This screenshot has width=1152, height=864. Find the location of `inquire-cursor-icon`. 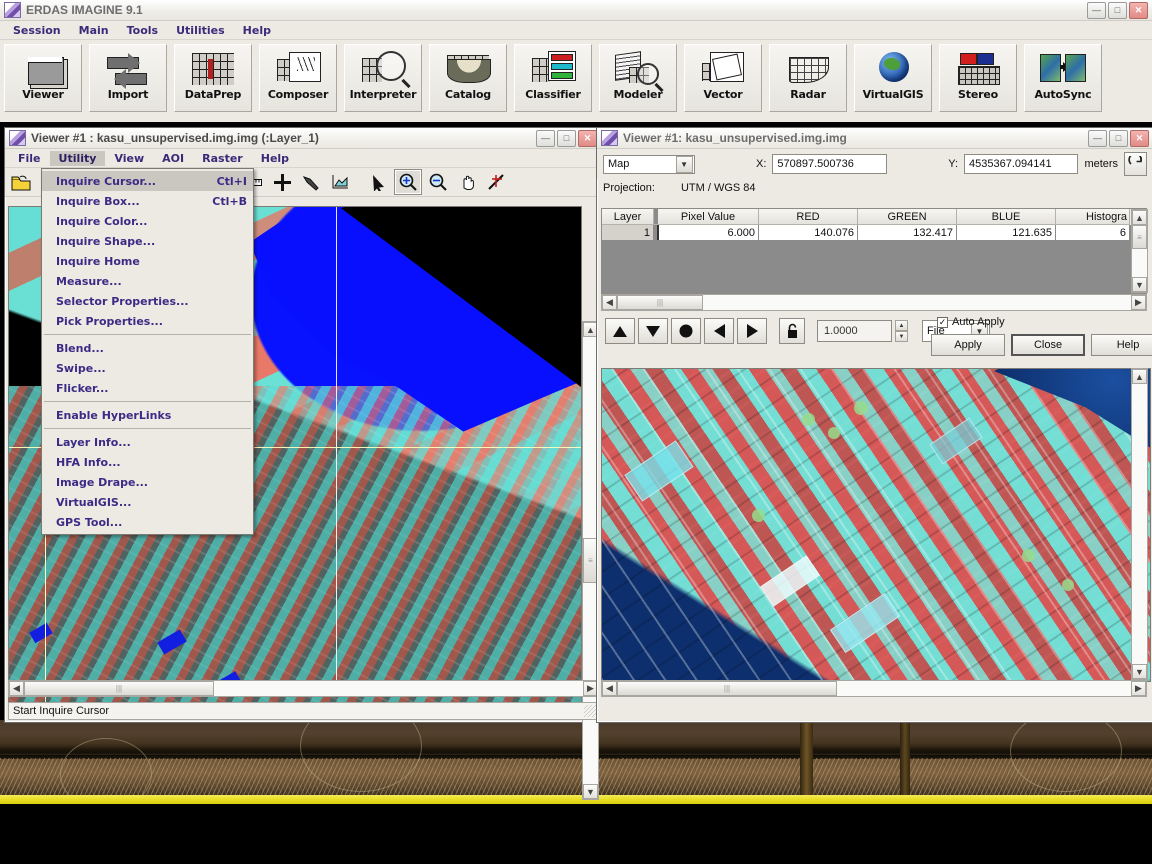

inquire-cursor-icon is located at coordinates (496, 182).